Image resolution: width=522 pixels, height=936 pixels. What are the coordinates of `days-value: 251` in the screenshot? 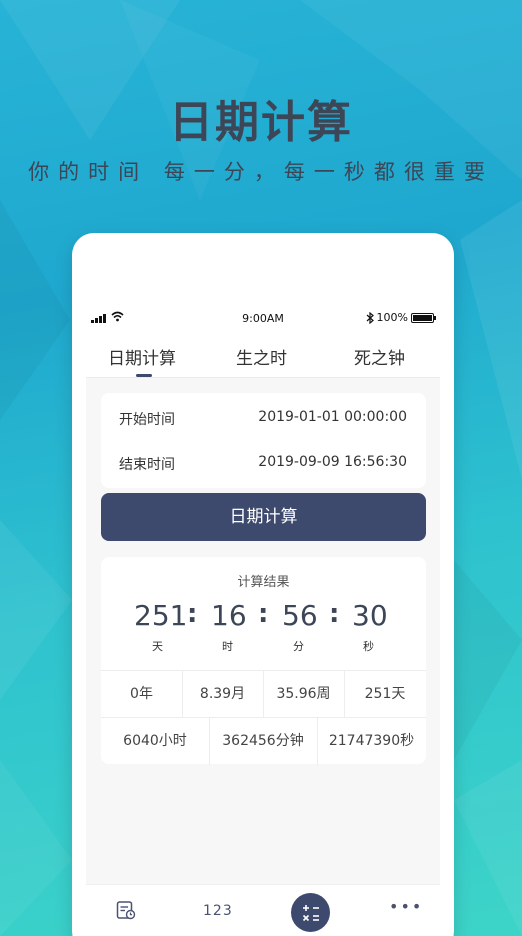 It's located at (161, 615).